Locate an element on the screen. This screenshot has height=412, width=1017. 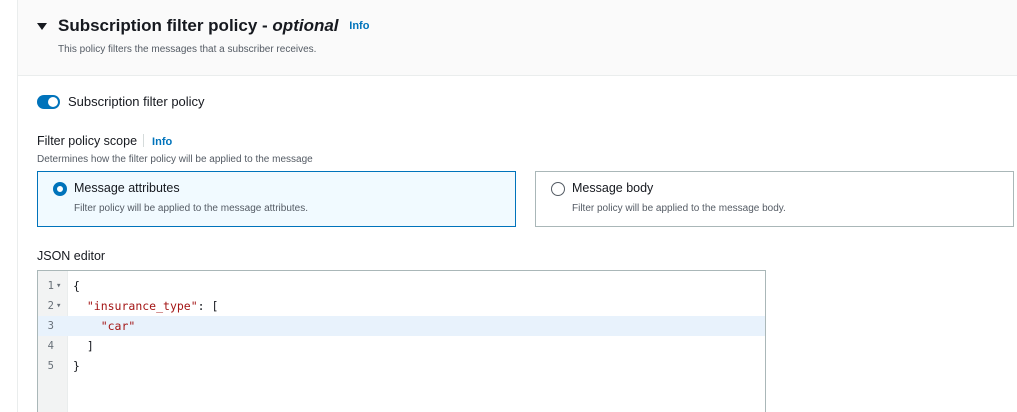
radio-message-attributes is located at coordinates (60, 189).